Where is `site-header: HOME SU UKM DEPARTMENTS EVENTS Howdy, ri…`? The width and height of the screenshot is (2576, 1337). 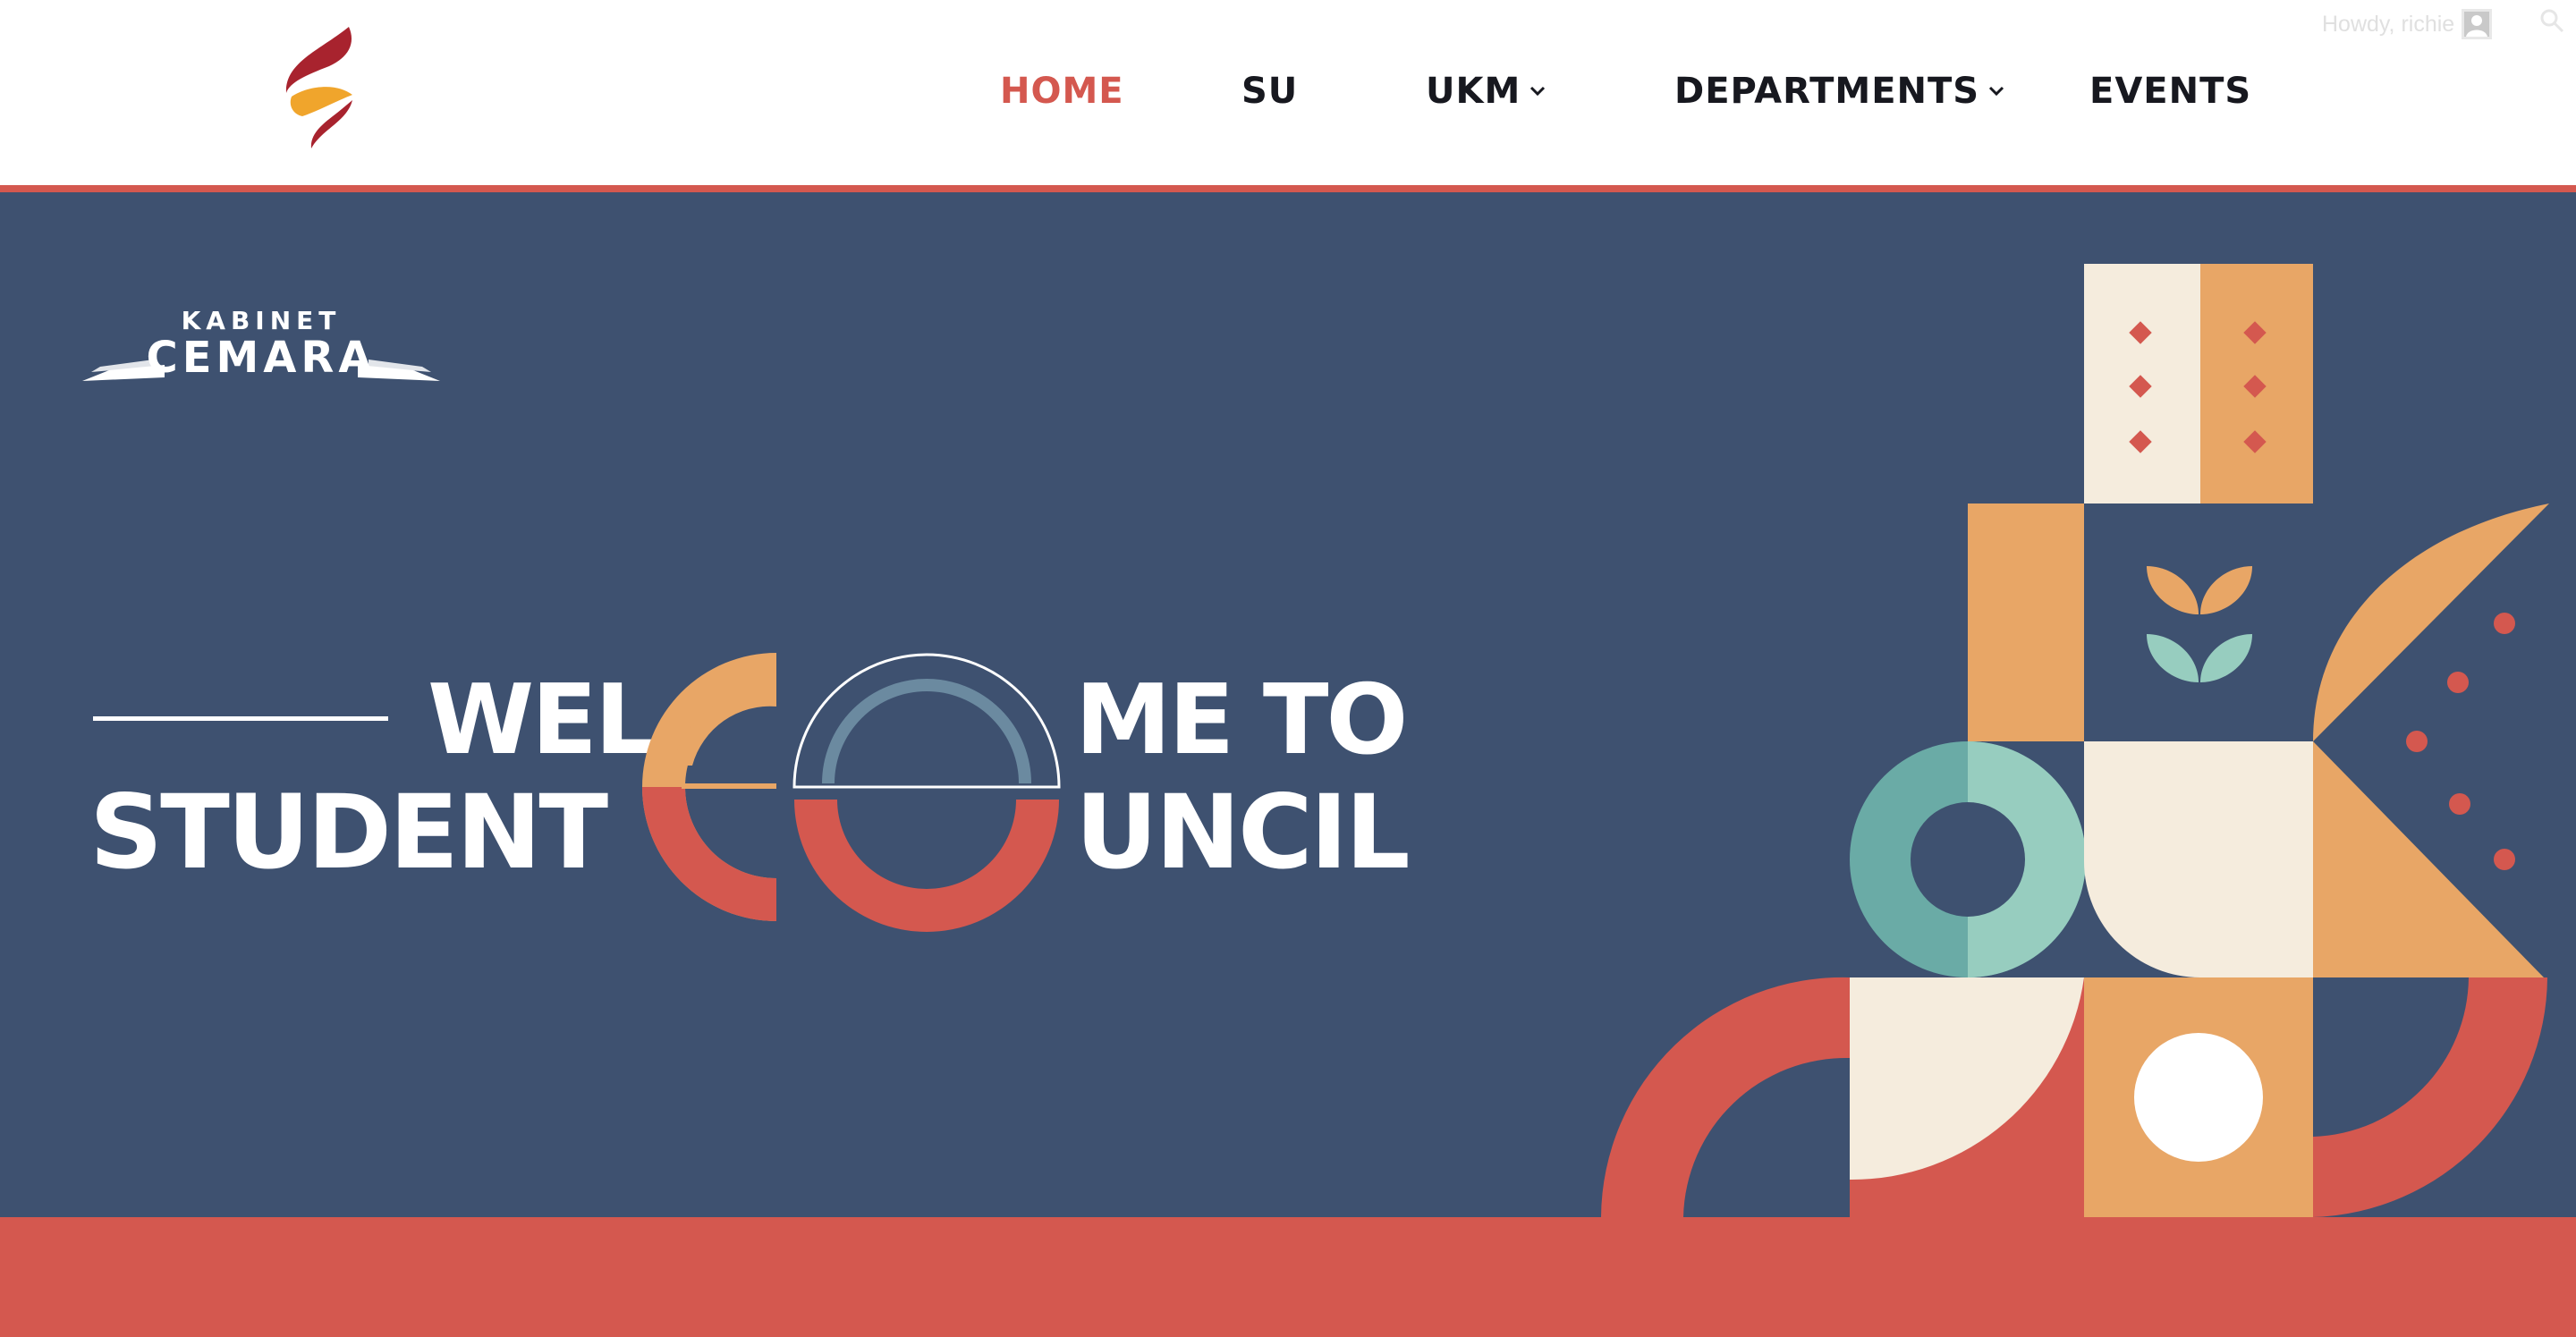 site-header: HOME SU UKM DEPARTMENTS EVENTS Howdy, ri… is located at coordinates (1288, 92).